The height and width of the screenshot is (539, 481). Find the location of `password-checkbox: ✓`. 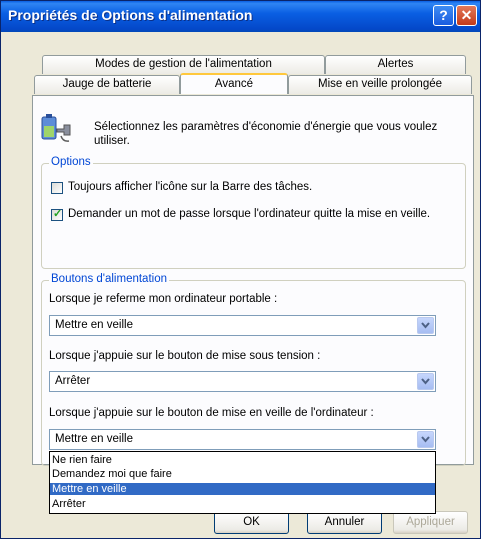

password-checkbox: ✓ is located at coordinates (57, 214).